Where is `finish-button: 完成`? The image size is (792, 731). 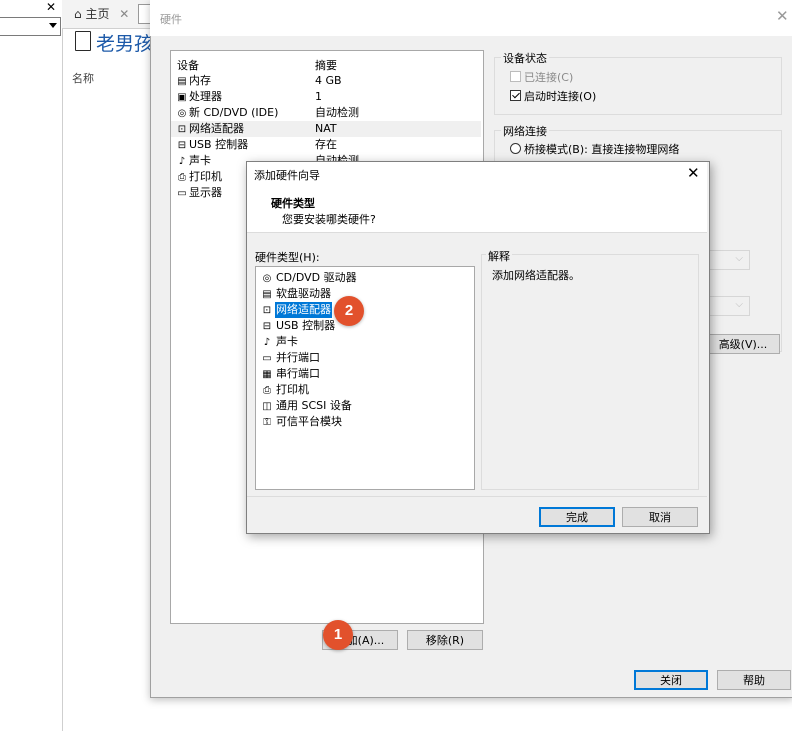
finish-button: 完成 is located at coordinates (577, 517).